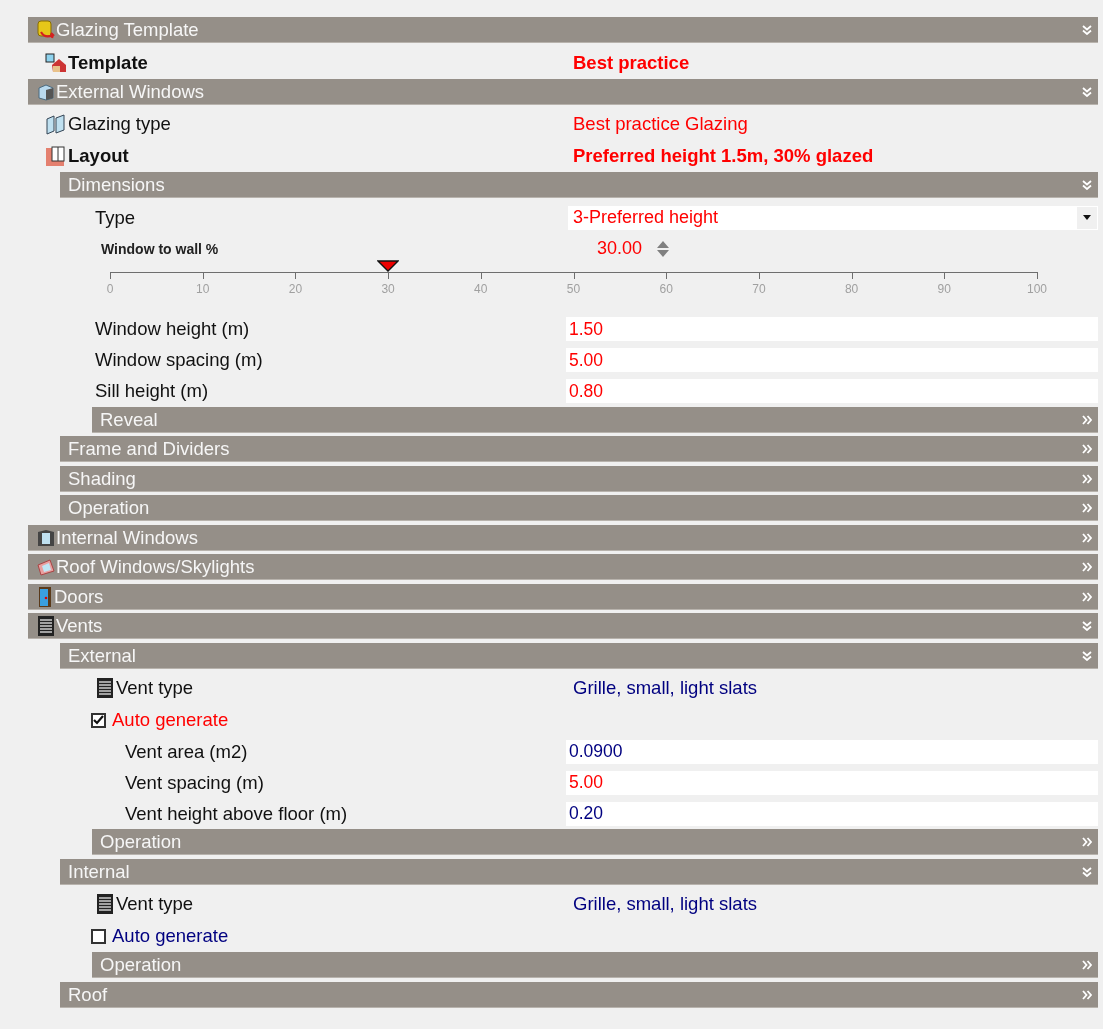 This screenshot has height=1029, width=1103. What do you see at coordinates (579, 478) in the screenshot?
I see `section-header: Shading` at bounding box center [579, 478].